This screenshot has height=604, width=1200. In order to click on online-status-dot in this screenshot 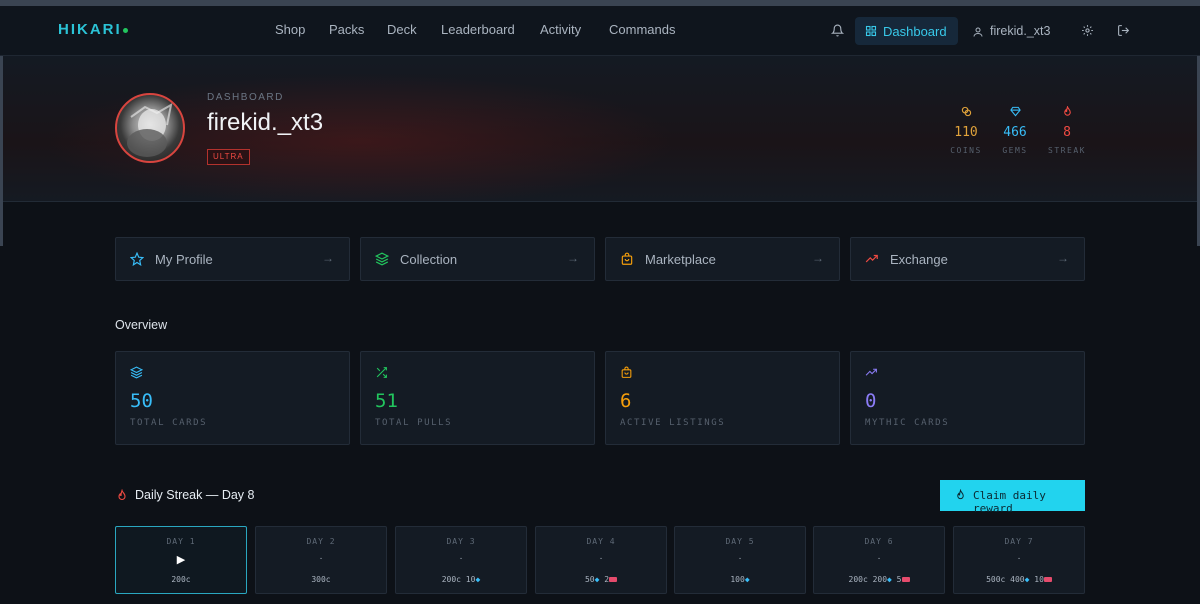, I will do `click(125, 30)`.